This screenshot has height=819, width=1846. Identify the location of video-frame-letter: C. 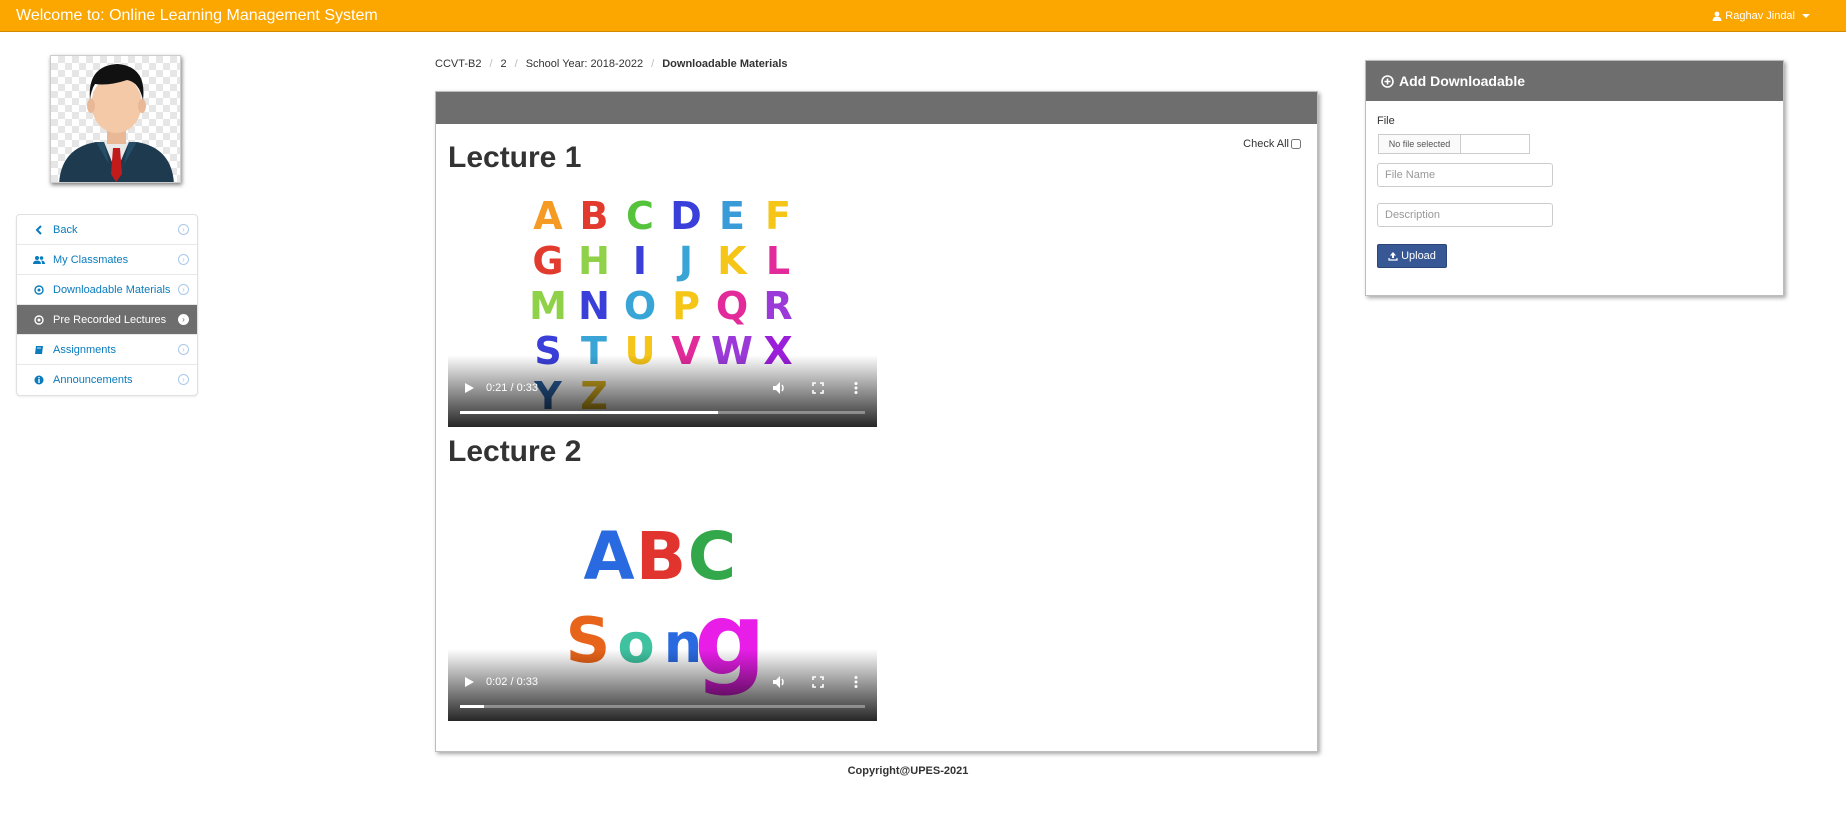
(640, 216).